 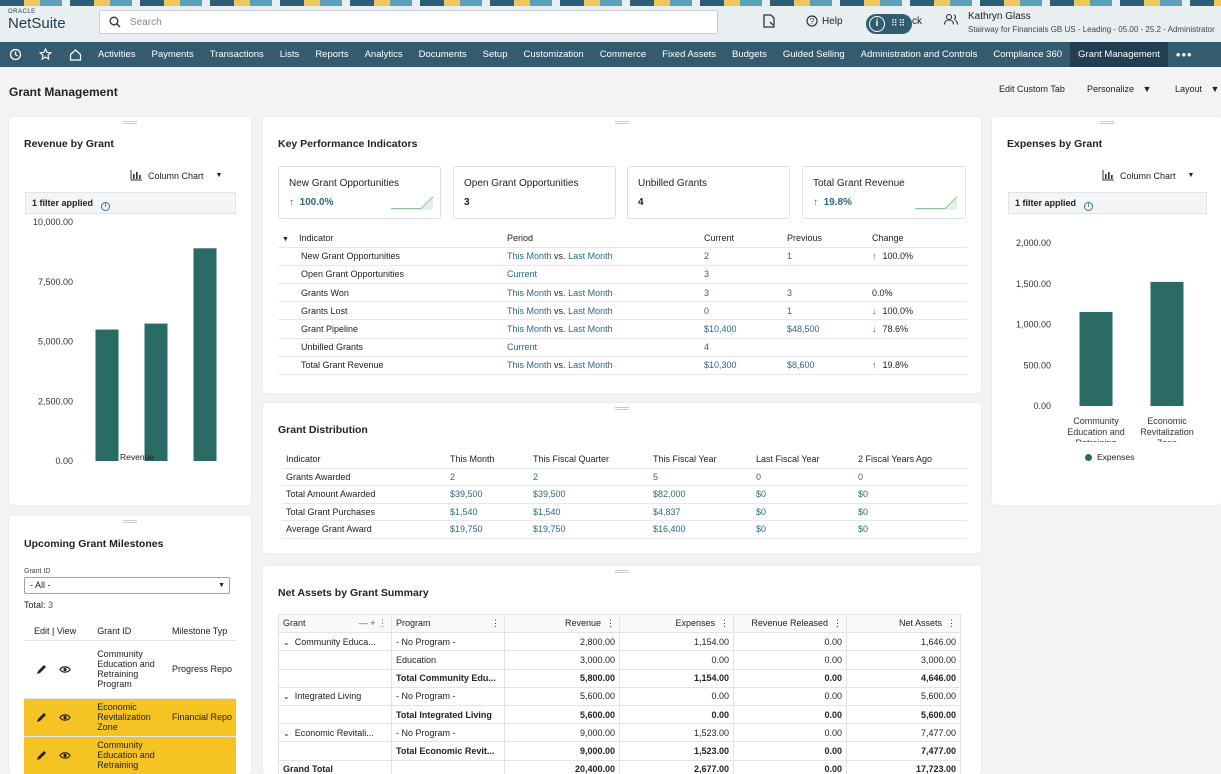 What do you see at coordinates (619, 660) in the screenshot?
I see `table-row: Education 3,000.00 0.00 0.00 3,000.00` at bounding box center [619, 660].